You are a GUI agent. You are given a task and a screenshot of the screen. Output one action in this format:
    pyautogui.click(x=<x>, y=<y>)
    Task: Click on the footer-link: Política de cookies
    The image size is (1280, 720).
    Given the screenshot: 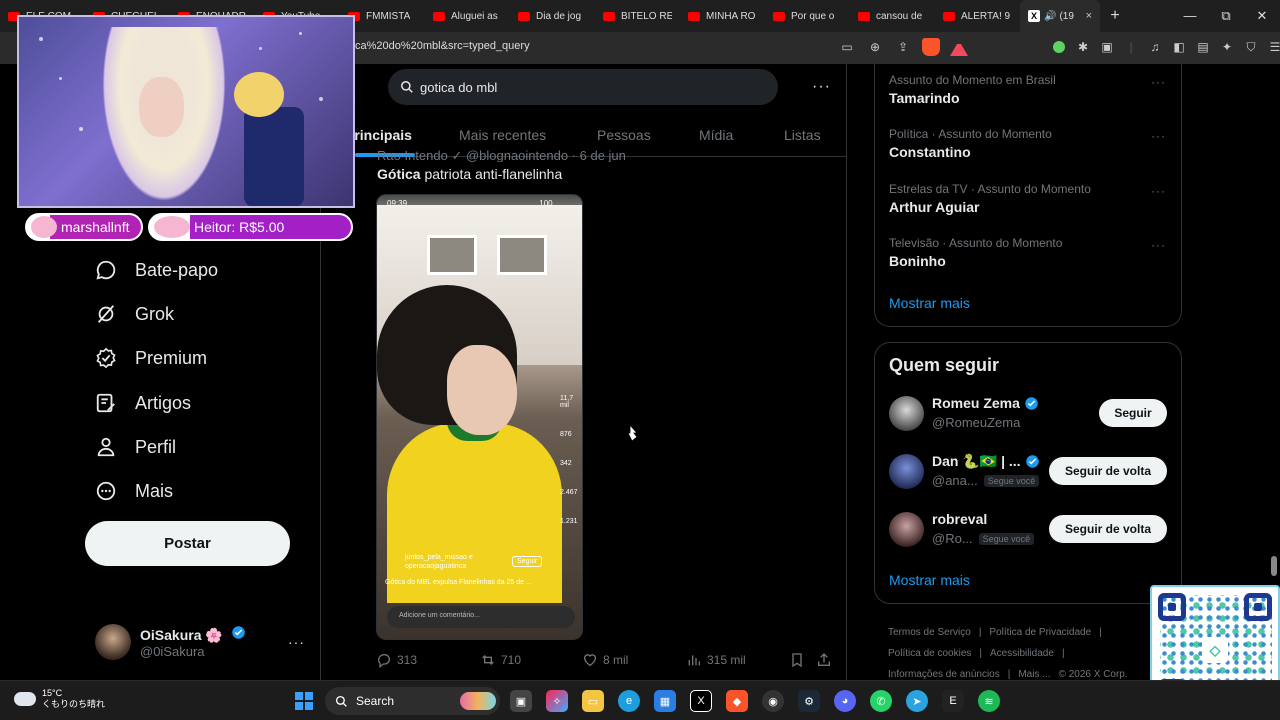 What is the action you would take?
    pyautogui.click(x=929, y=653)
    